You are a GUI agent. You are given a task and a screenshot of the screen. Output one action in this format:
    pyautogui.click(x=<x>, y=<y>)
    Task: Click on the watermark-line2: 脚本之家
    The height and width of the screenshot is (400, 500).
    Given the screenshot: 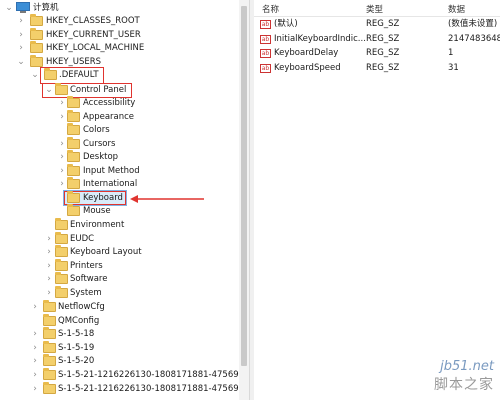 What is the action you would take?
    pyautogui.click(x=464, y=385)
    